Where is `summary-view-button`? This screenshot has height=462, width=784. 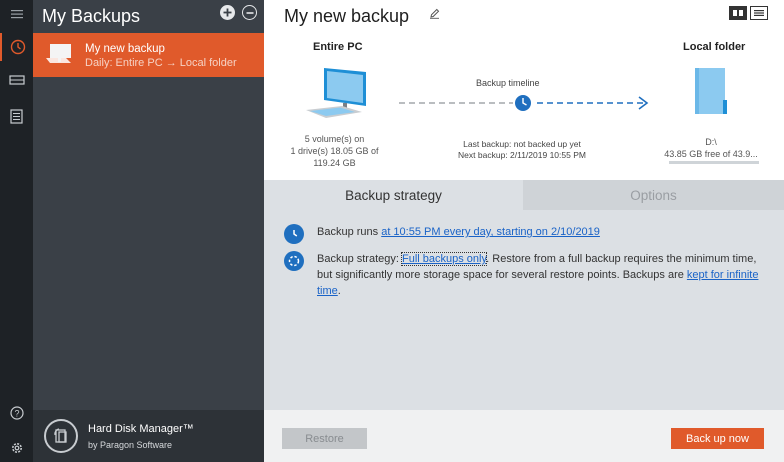
summary-view-button is located at coordinates (738, 13).